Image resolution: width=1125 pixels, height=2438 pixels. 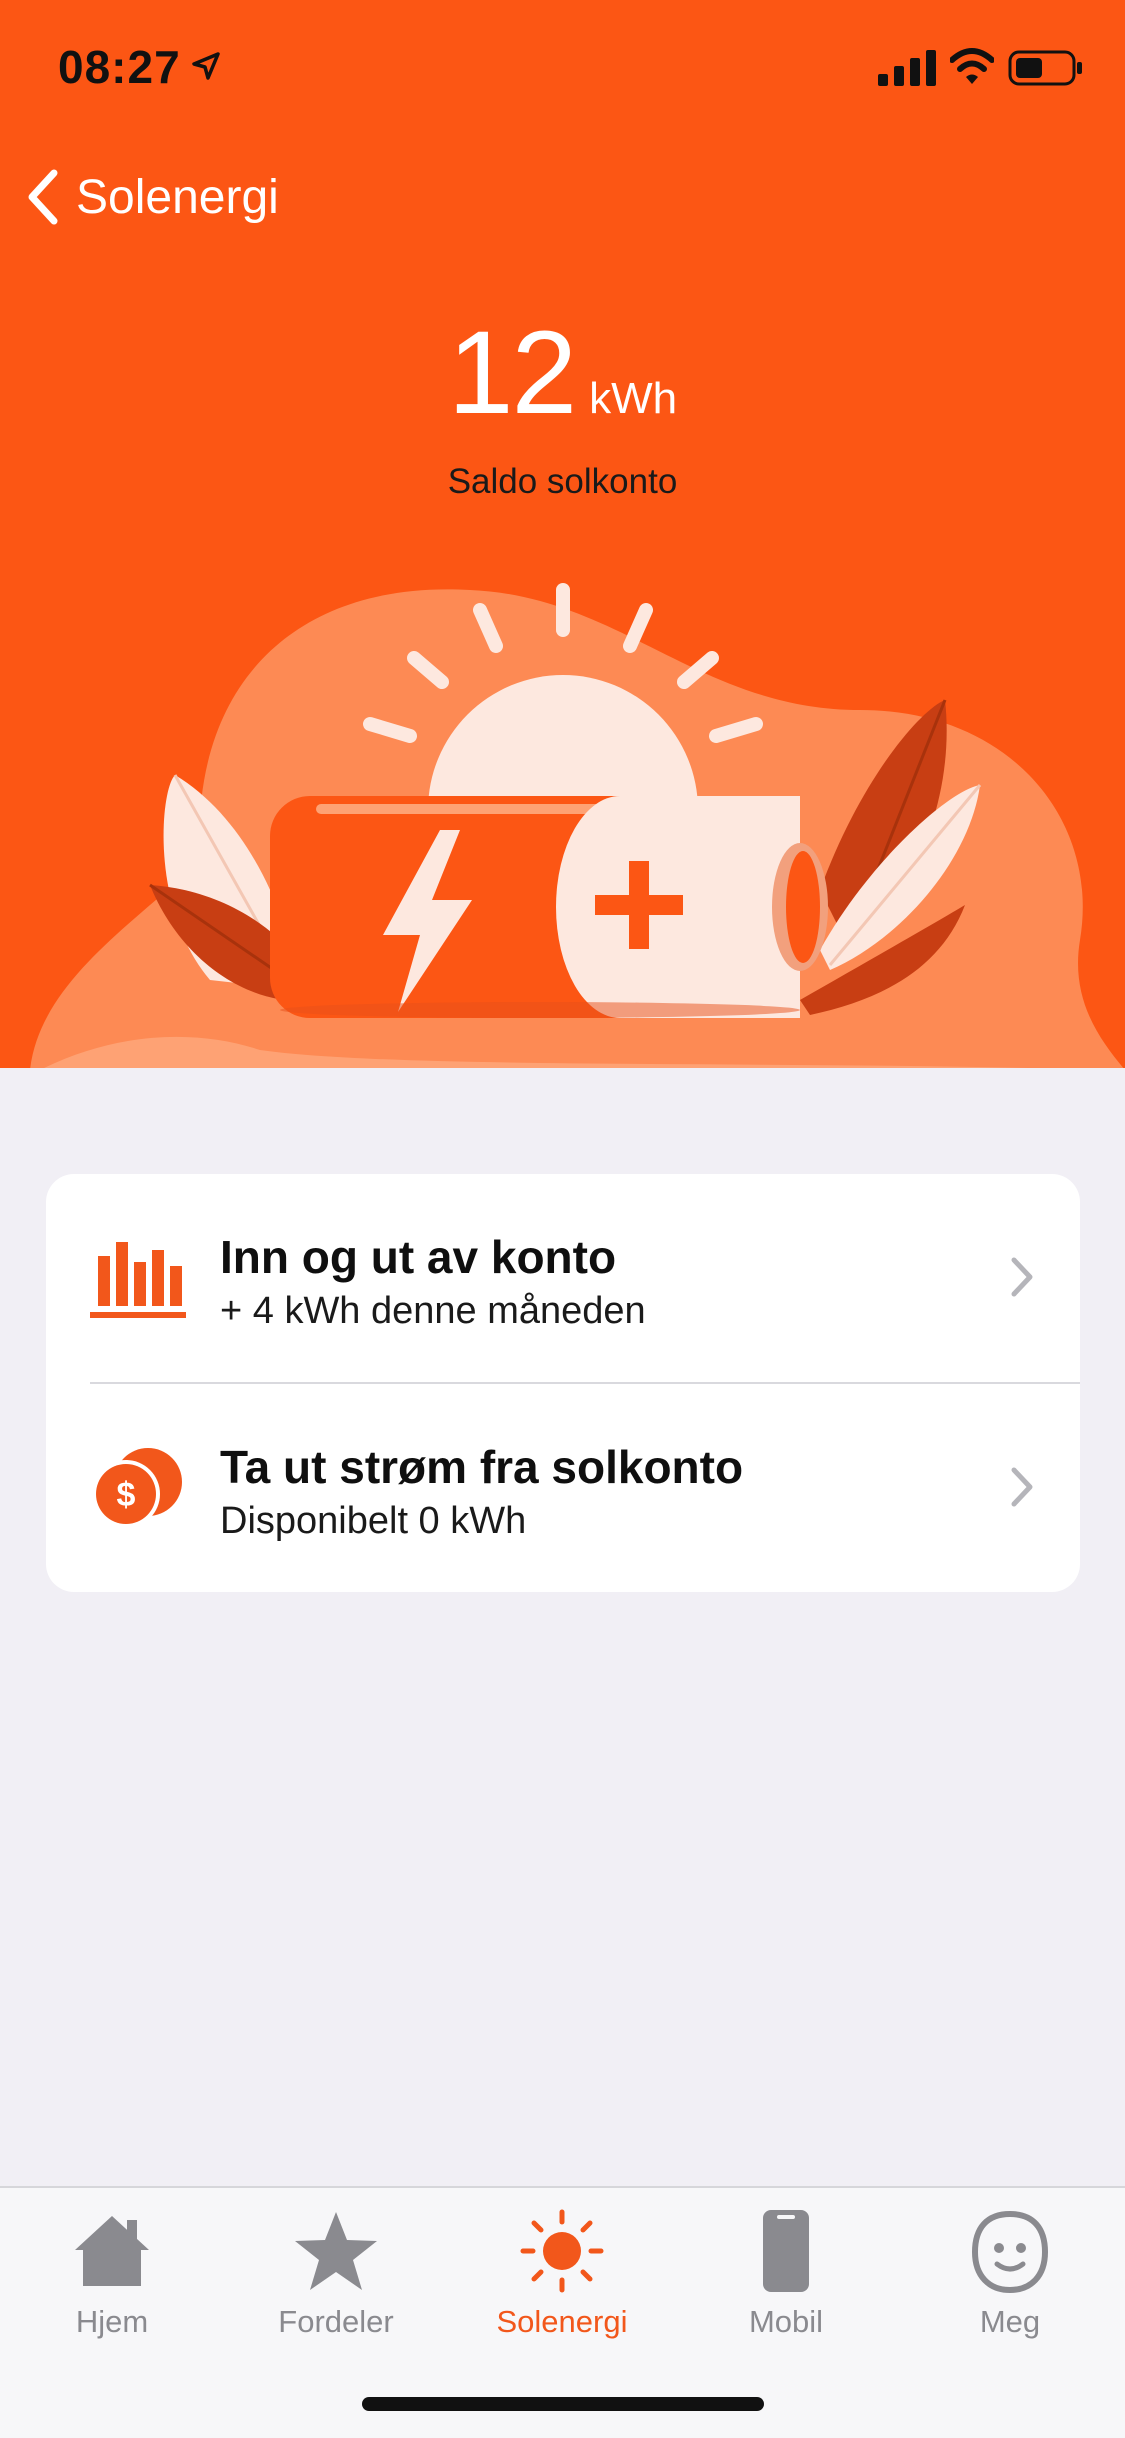 What do you see at coordinates (418, 1257) in the screenshot?
I see `row-title: Inn og ut av konto` at bounding box center [418, 1257].